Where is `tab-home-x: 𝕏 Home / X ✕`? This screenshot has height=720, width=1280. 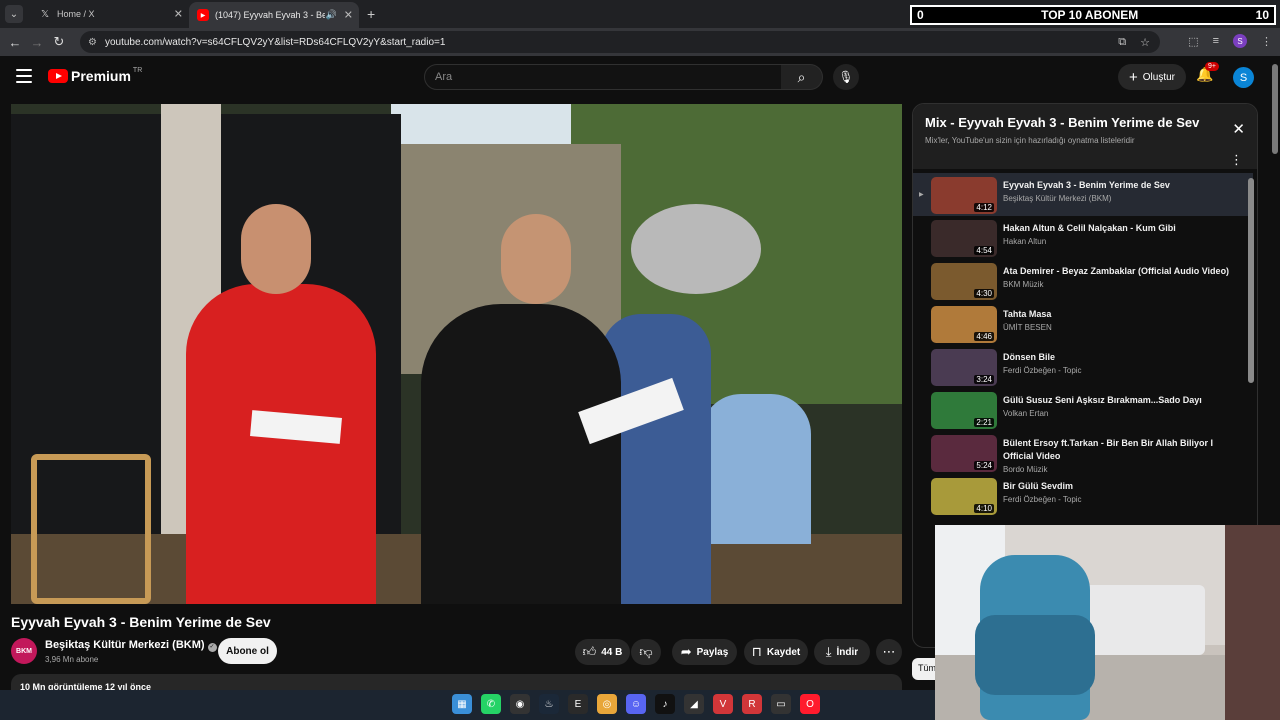
tab-home-x: 𝕏 Home / X ✕ is located at coordinates (110, 14).